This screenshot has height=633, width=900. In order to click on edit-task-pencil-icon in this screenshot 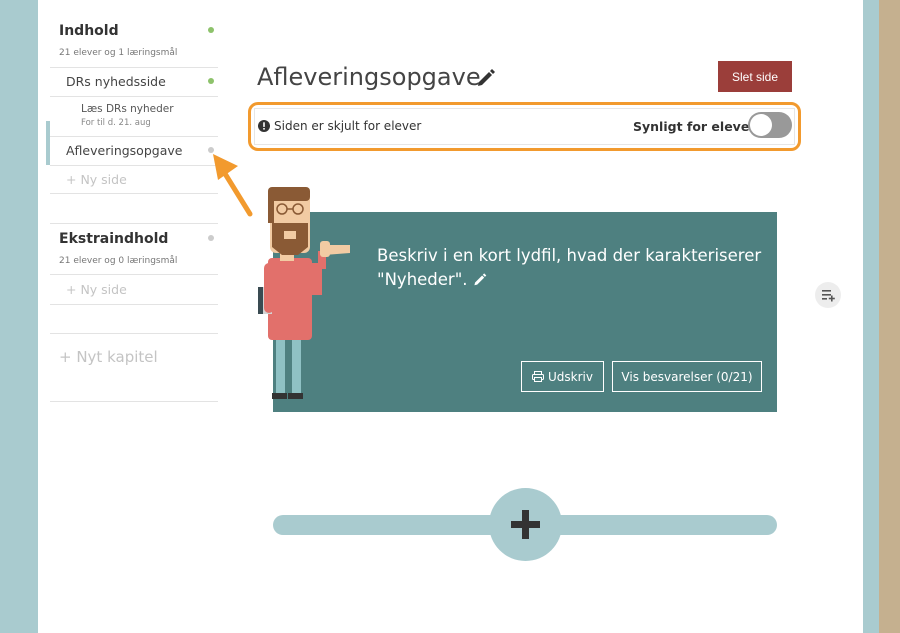, I will do `click(480, 279)`.